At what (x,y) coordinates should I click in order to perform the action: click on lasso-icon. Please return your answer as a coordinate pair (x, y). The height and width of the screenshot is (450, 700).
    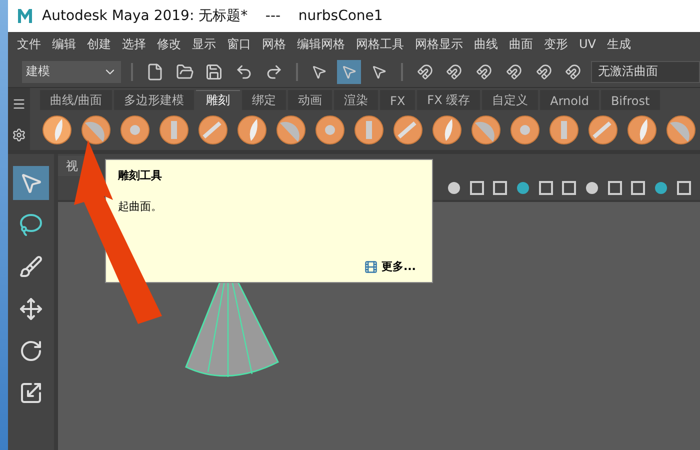
    Looking at the image, I should click on (31, 225).